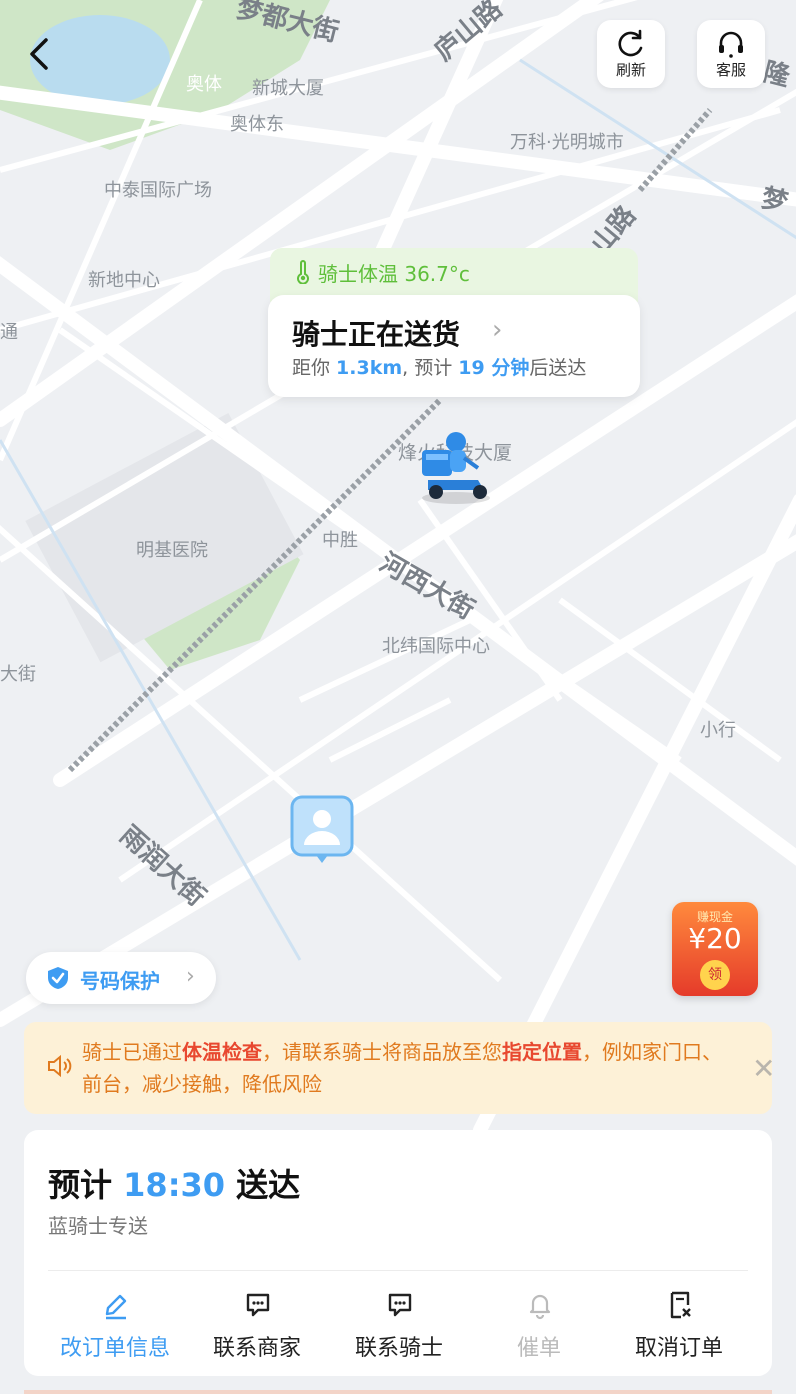  Describe the element at coordinates (9, 332) in the screenshot. I see `map-label: 通` at that location.